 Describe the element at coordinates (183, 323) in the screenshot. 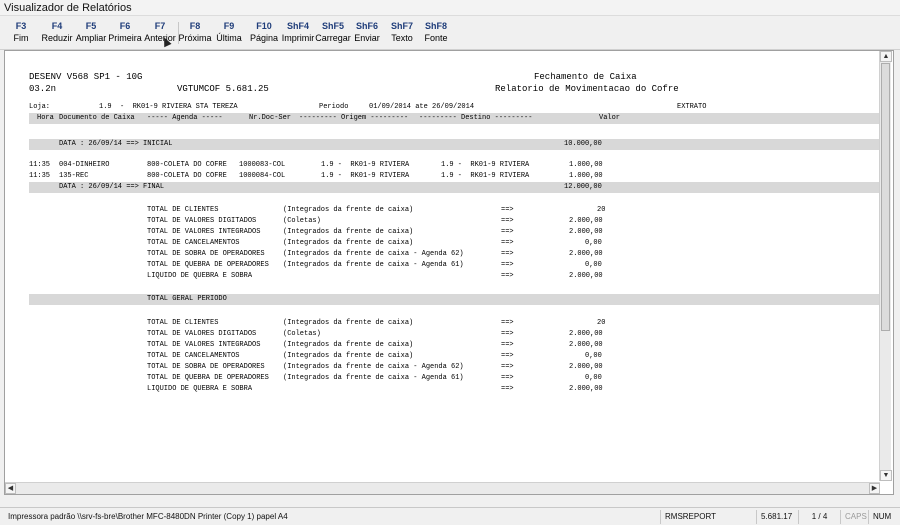

I see `total-label: TOTAL DE CLIENTES` at that location.